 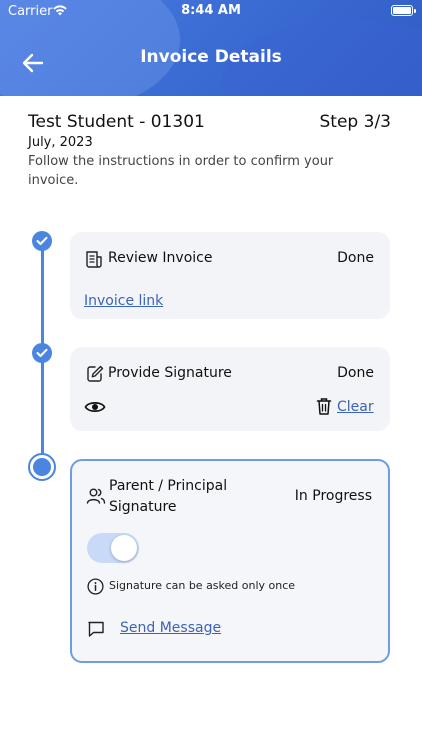 I want to click on step-status: In Progress, so click(x=333, y=496).